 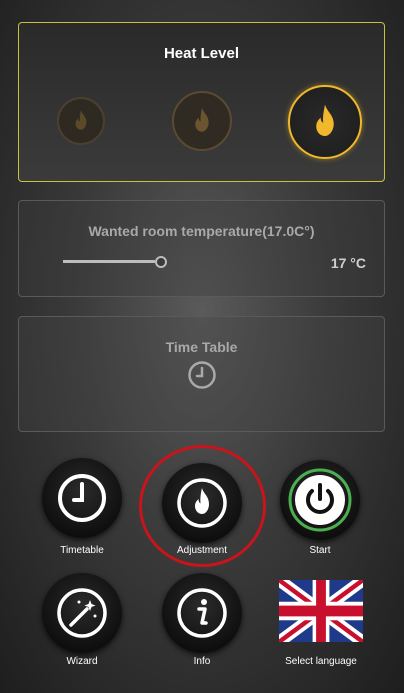 I want to click on timetable-button, so click(x=82, y=498).